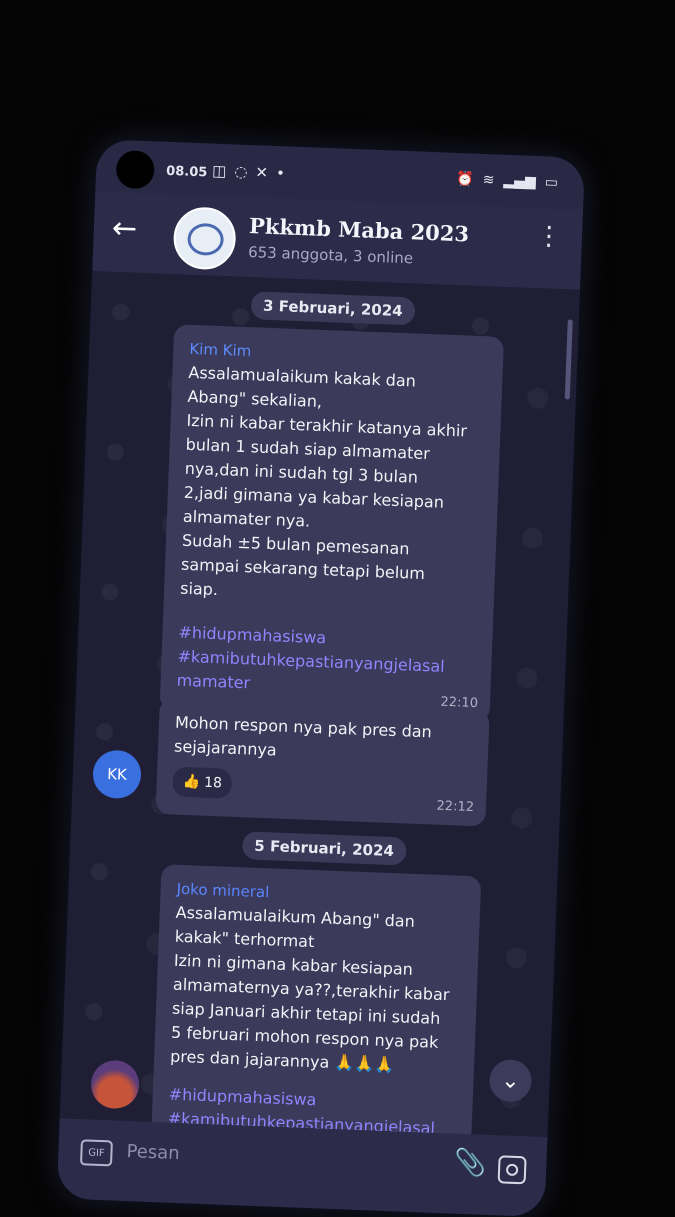 The image size is (675, 1217). Describe the element at coordinates (324, 848) in the screenshot. I see `date-separator: 5 Februari, 2024` at that location.